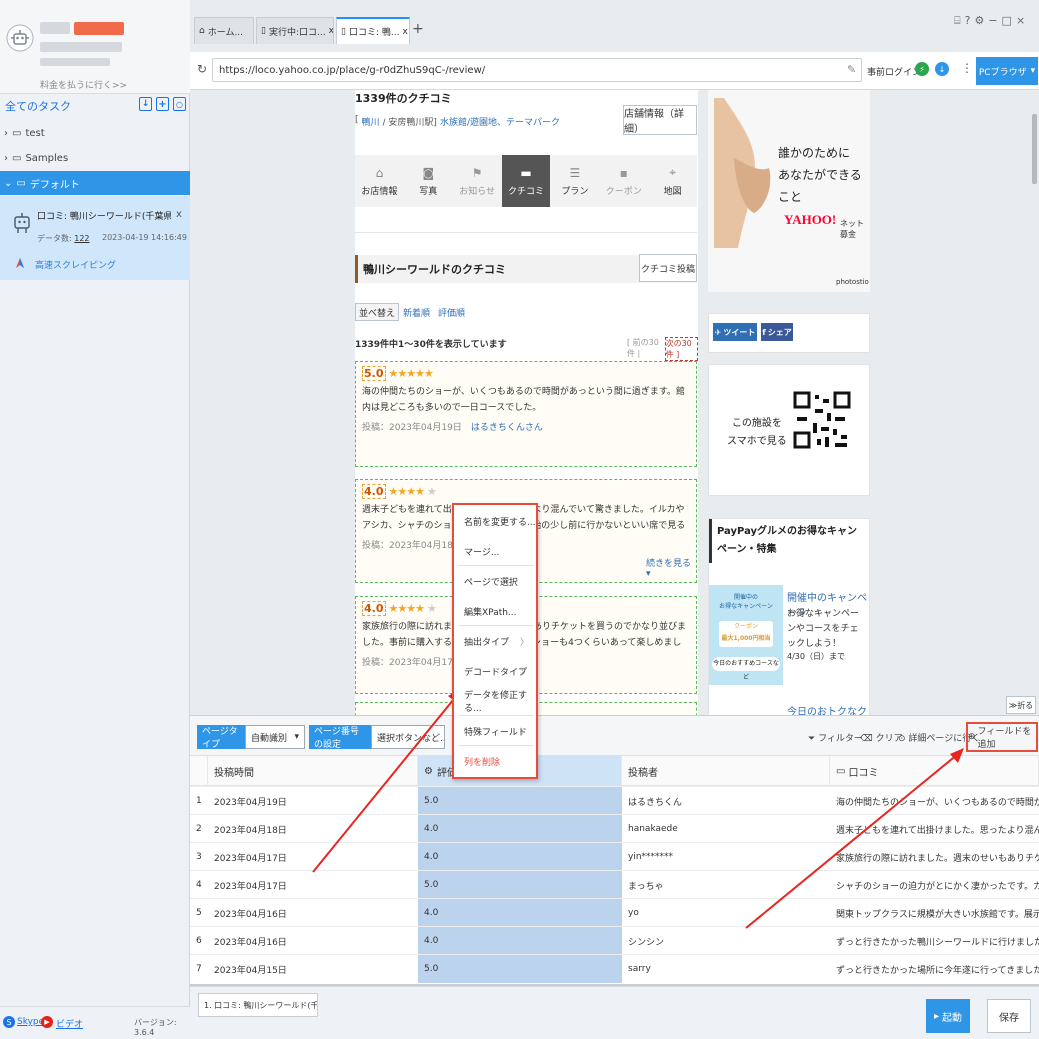 The width and height of the screenshot is (1039, 1039). What do you see at coordinates (495, 731) in the screenshot?
I see `menu-special-field: 特殊フィールド〉` at bounding box center [495, 731].